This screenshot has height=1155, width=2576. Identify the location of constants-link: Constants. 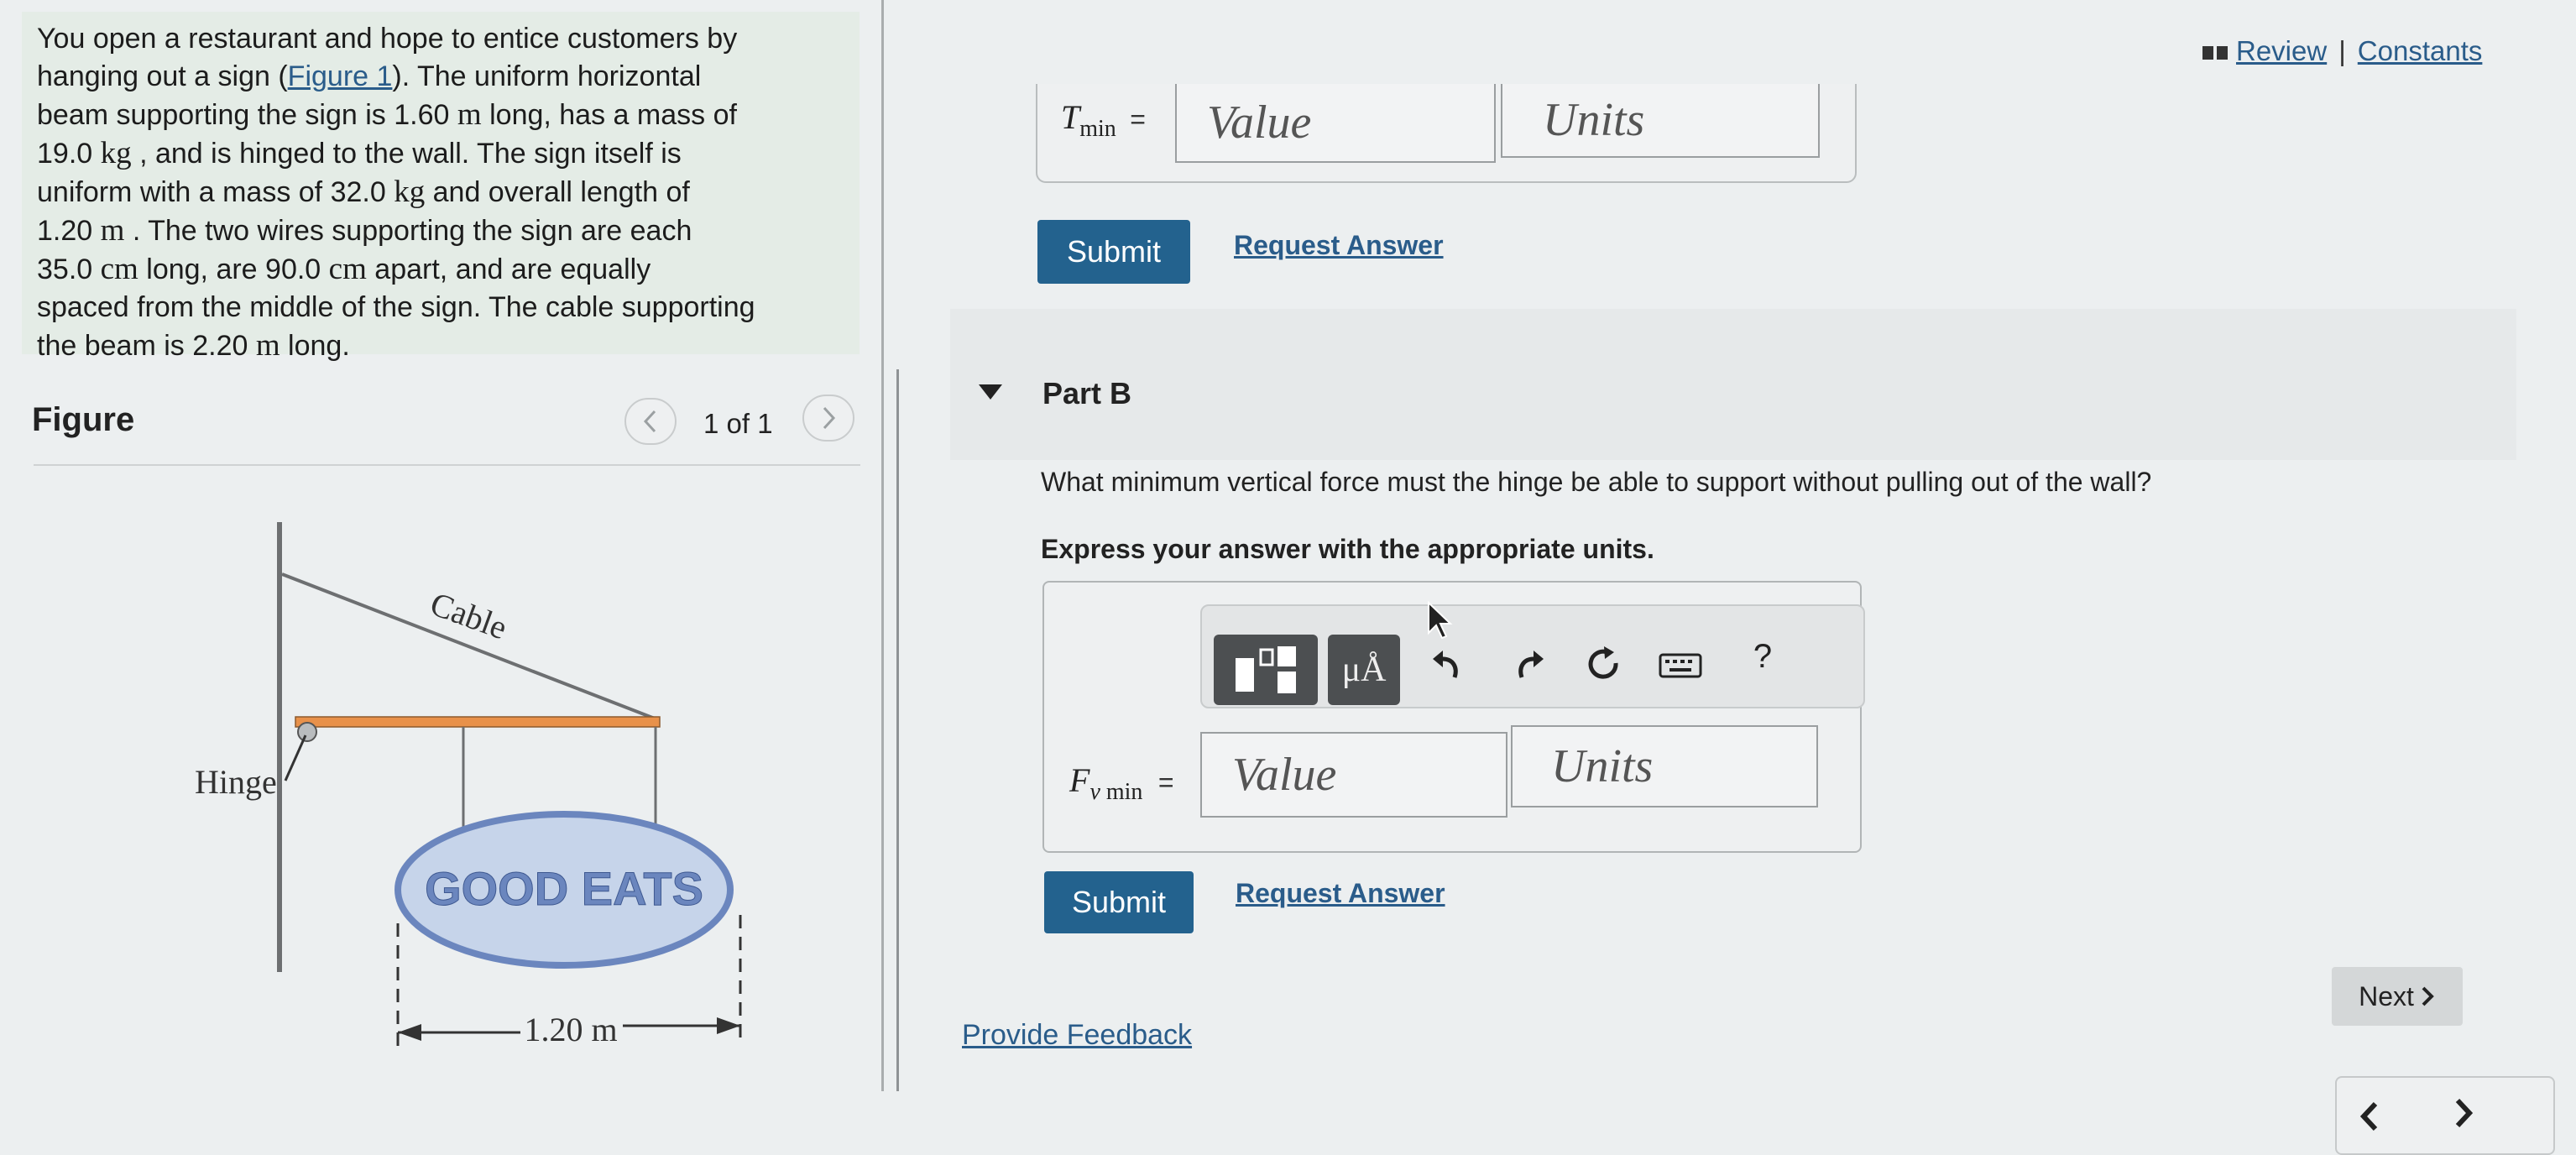
(2420, 50).